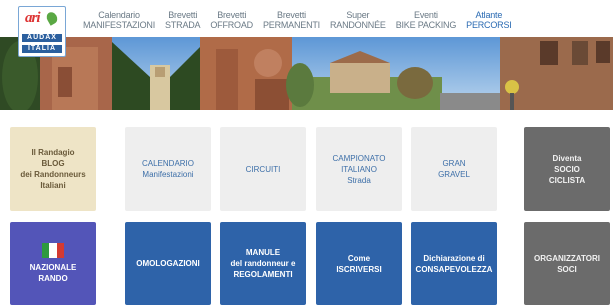 Image resolution: width=613 pixels, height=305 pixels. I want to click on tile-text: NAZIONALE, so click(53, 267).